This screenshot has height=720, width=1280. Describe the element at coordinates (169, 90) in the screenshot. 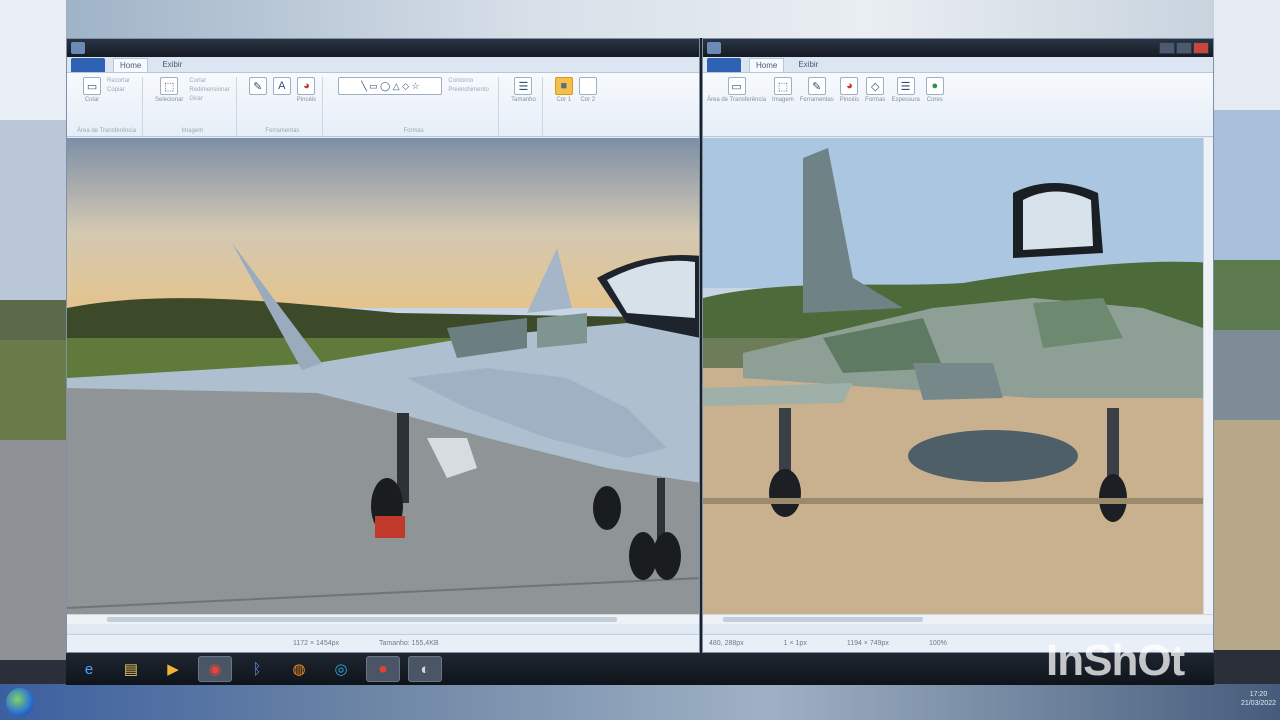

I see `select-button: ⬚ Selecionar` at that location.